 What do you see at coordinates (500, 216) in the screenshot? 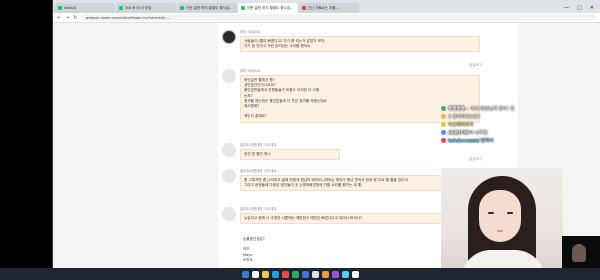
I see `streamer-face` at bounding box center [500, 216].